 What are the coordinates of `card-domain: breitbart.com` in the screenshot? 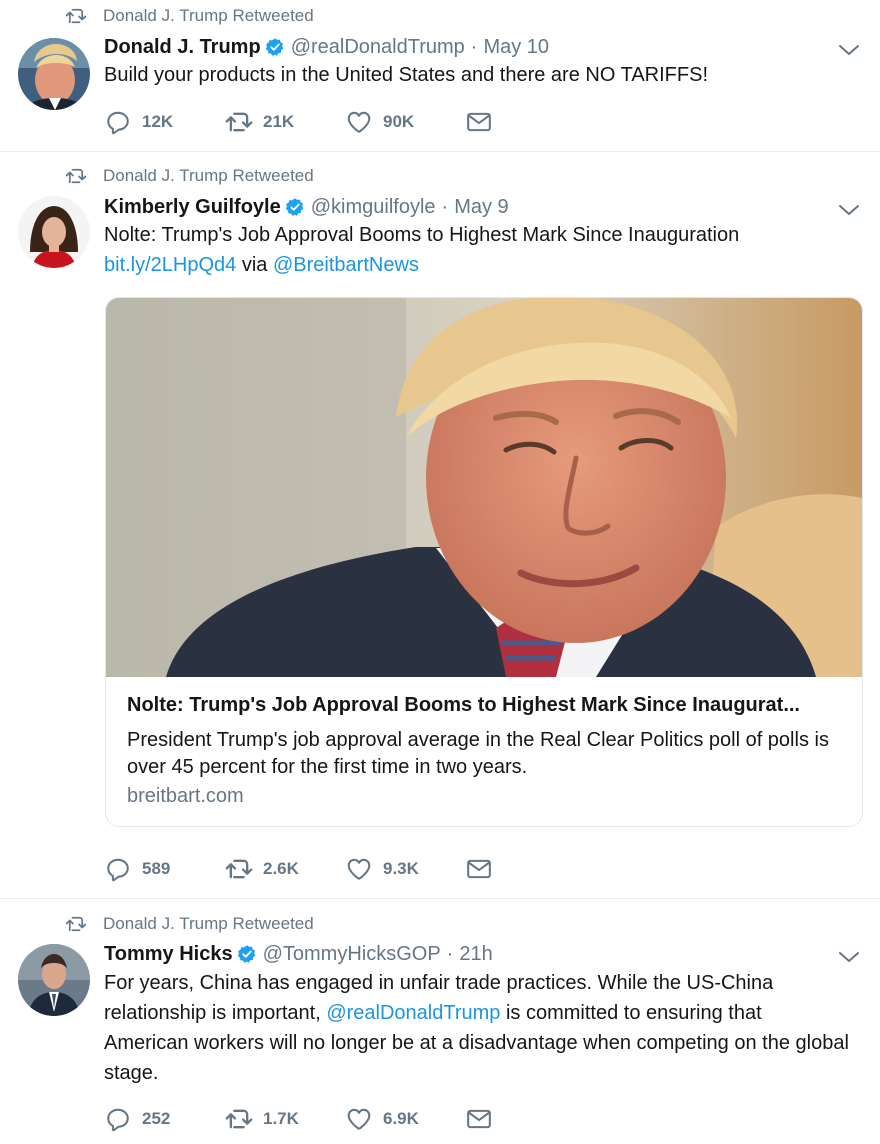 It's located at (185, 796).